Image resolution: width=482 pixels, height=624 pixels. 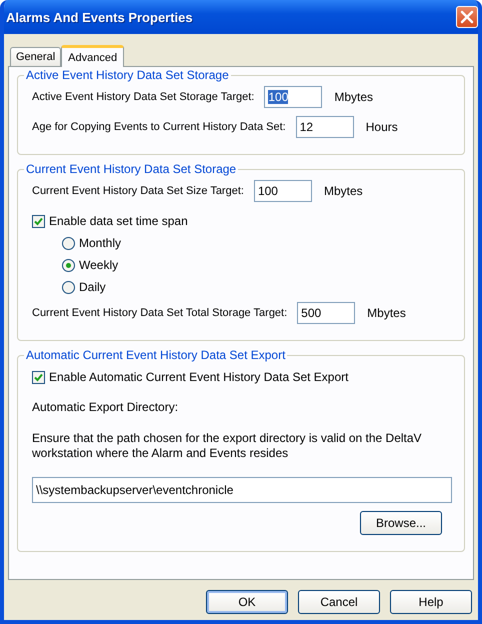 What do you see at coordinates (106, 407) in the screenshot?
I see `description-text: Automatic Export Directory:` at bounding box center [106, 407].